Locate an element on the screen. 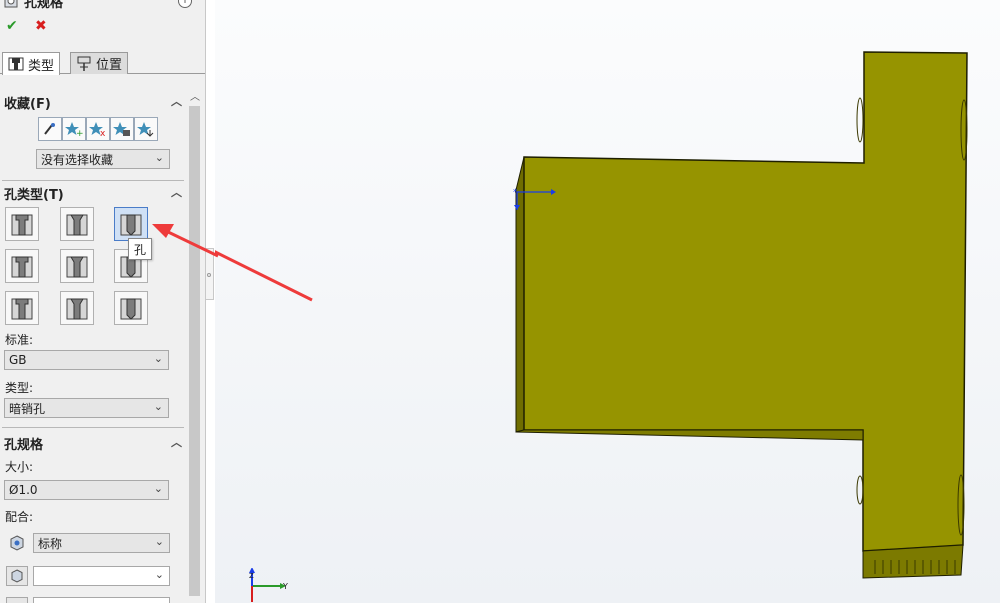  add-favorite-icon: + is located at coordinates (74, 129).